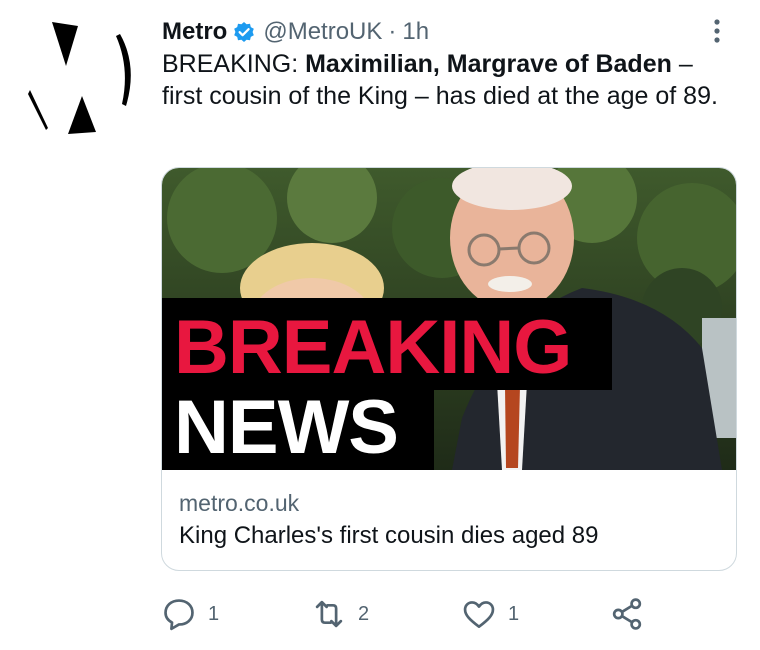  What do you see at coordinates (286, 427) in the screenshot?
I see `banner-news-text: NEWS` at bounding box center [286, 427].